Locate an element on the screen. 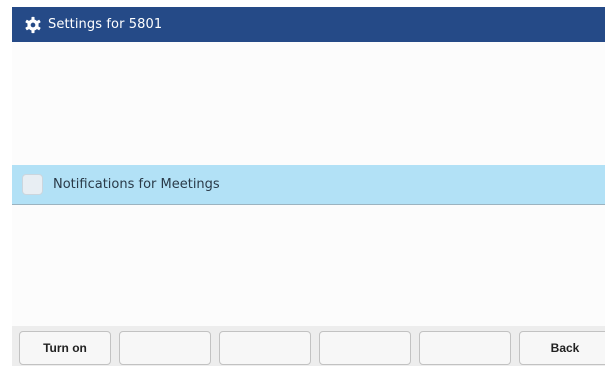 The height and width of the screenshot is (366, 605). list-item-label: Notifications for Meetings is located at coordinates (136, 184).